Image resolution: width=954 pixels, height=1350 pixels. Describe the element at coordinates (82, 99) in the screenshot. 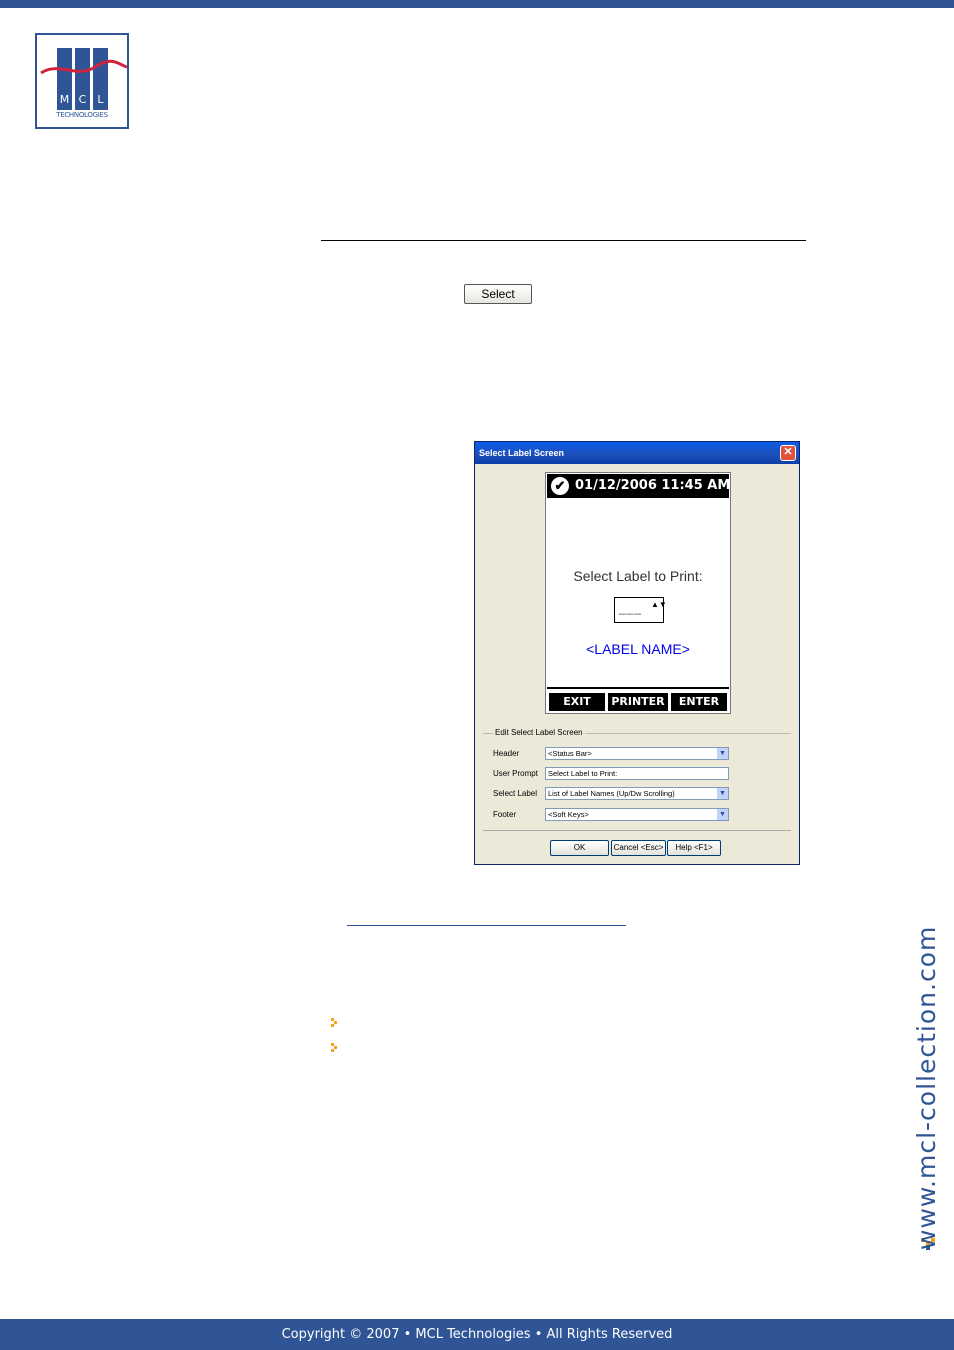

I see `logo-letter-c: C` at that location.